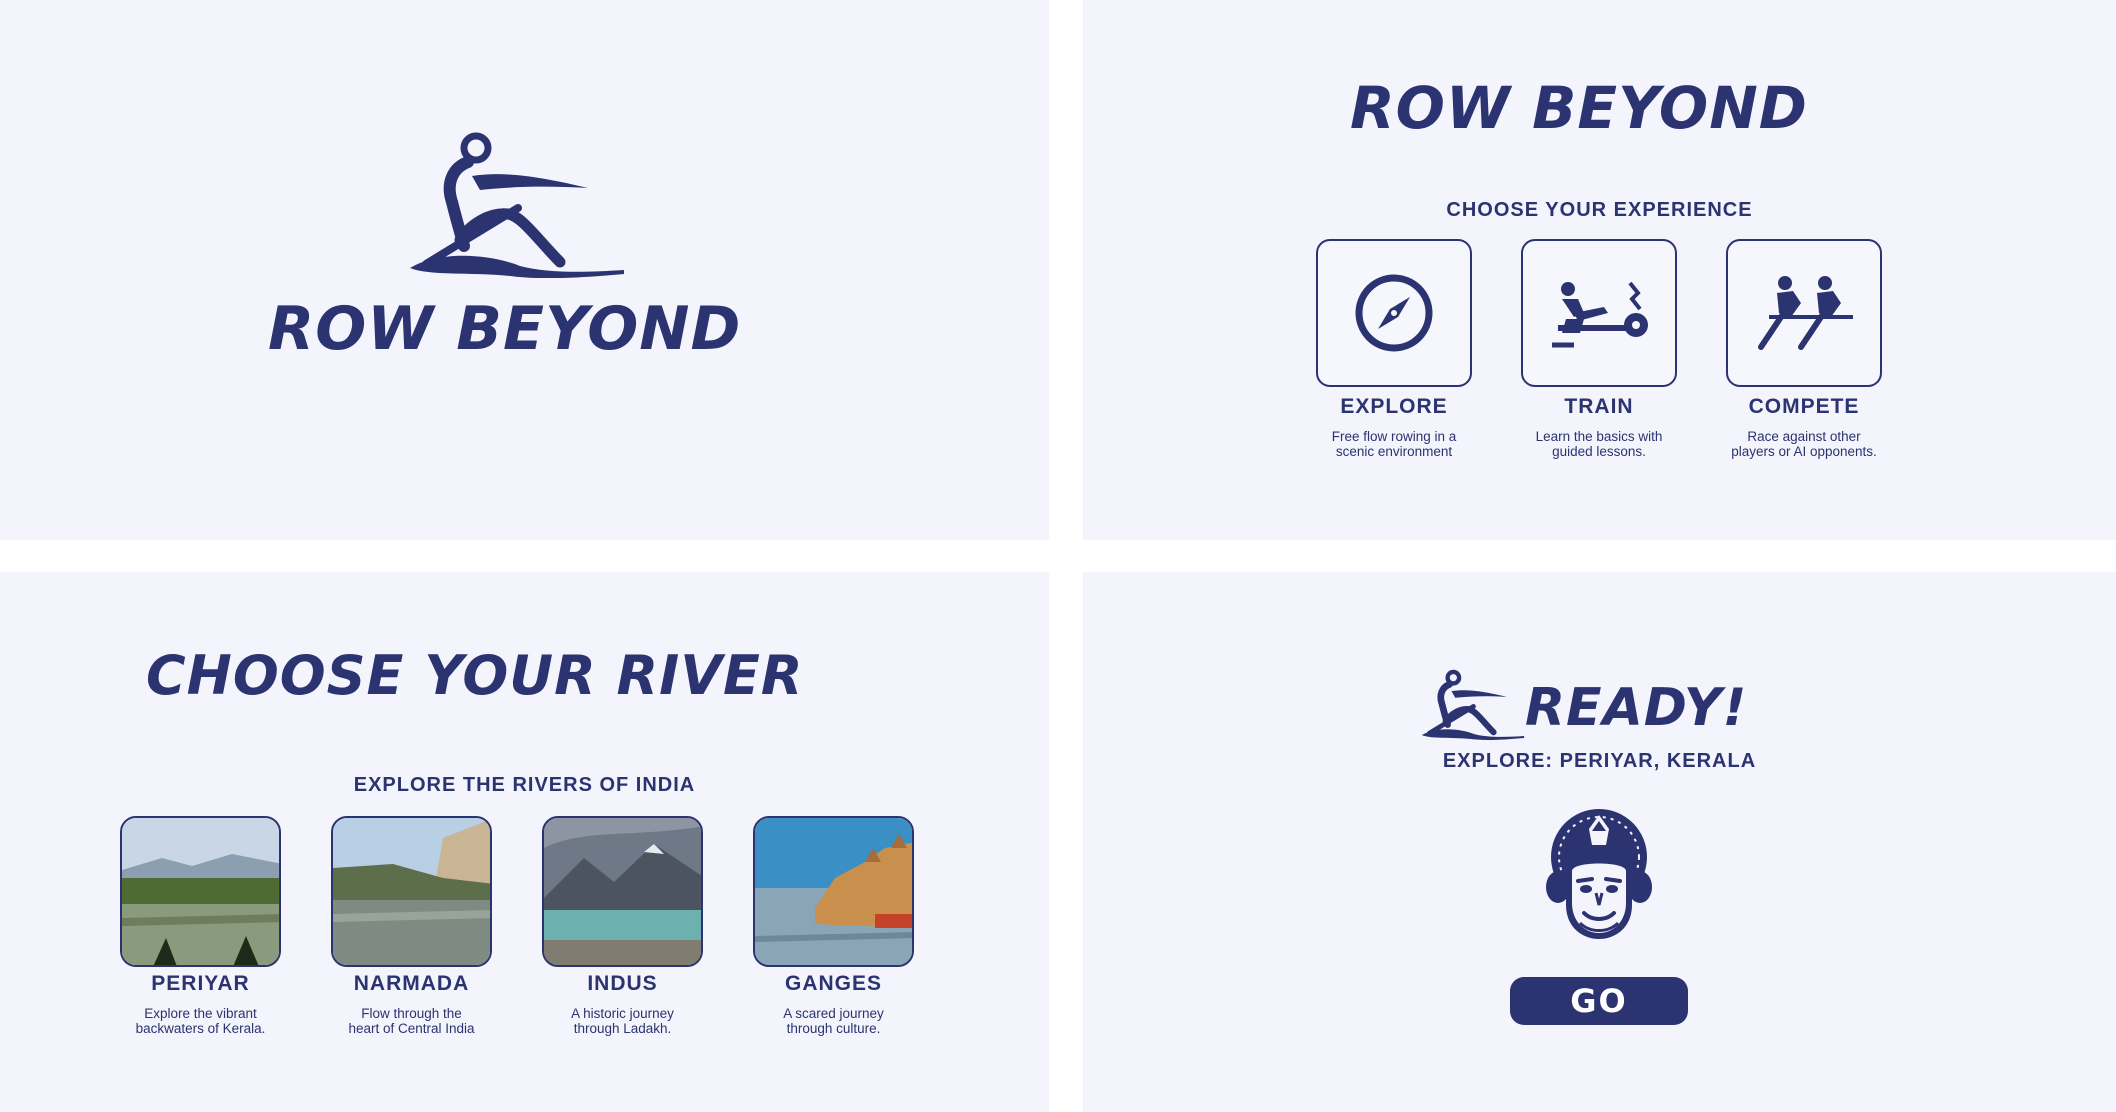  Describe the element at coordinates (833, 983) in the screenshot. I see `ganges-title: GANGES` at that location.